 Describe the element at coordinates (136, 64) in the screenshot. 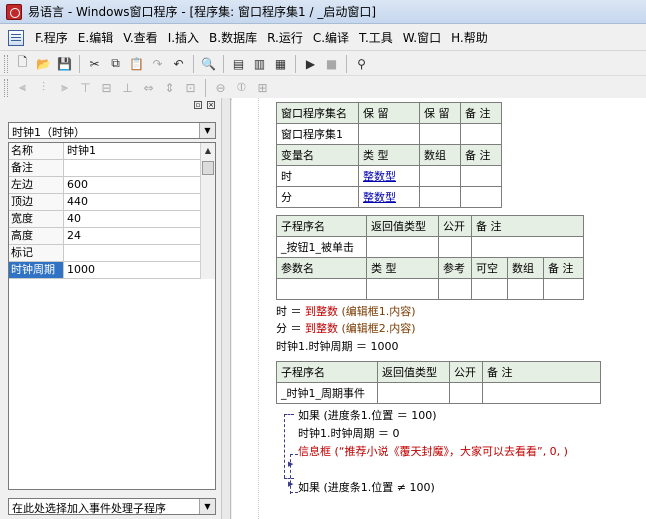

I see `paste-icon: 📋` at that location.